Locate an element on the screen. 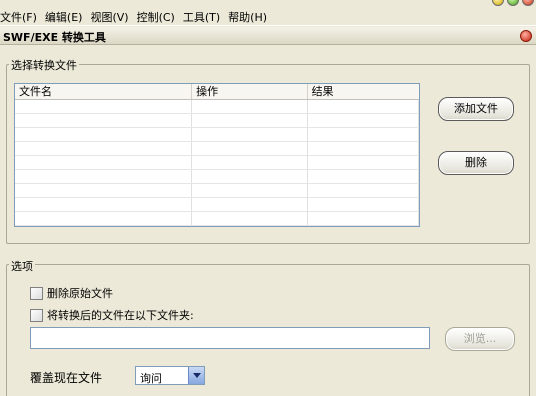 This screenshot has width=536, height=396. save-to-folder-label: 将转换后的文件在以下文件夹: is located at coordinates (120, 315).